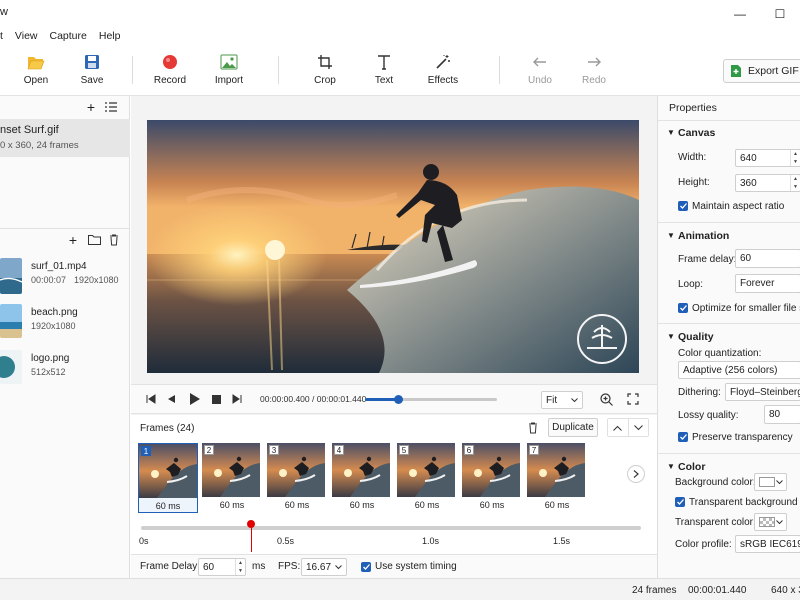 This screenshot has height=600, width=800. I want to click on frame-thumbnail: 7 60 ms, so click(557, 478).